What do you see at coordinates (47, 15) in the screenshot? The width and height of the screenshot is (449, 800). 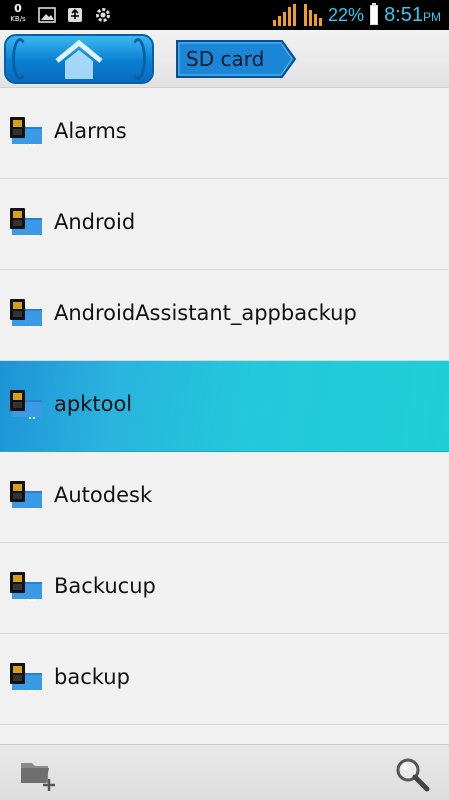 I see `image-icon` at bounding box center [47, 15].